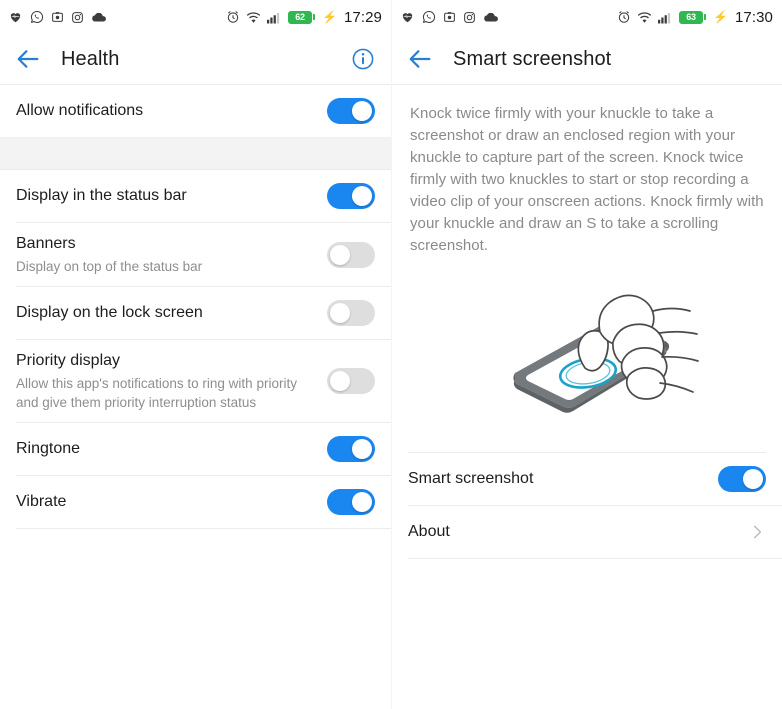 This screenshot has height=709, width=782. What do you see at coordinates (578, 532) in the screenshot?
I see `row-text-group: About` at bounding box center [578, 532].